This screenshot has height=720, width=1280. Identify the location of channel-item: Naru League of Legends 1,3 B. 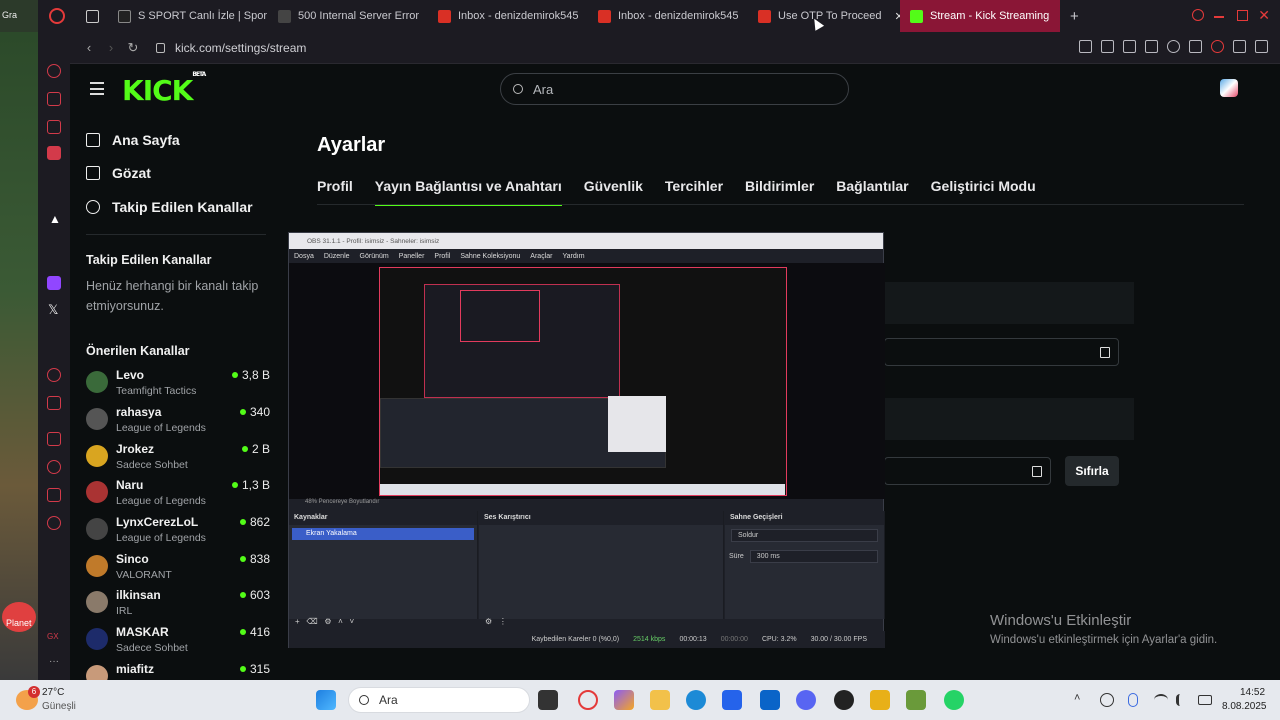
(178, 495).